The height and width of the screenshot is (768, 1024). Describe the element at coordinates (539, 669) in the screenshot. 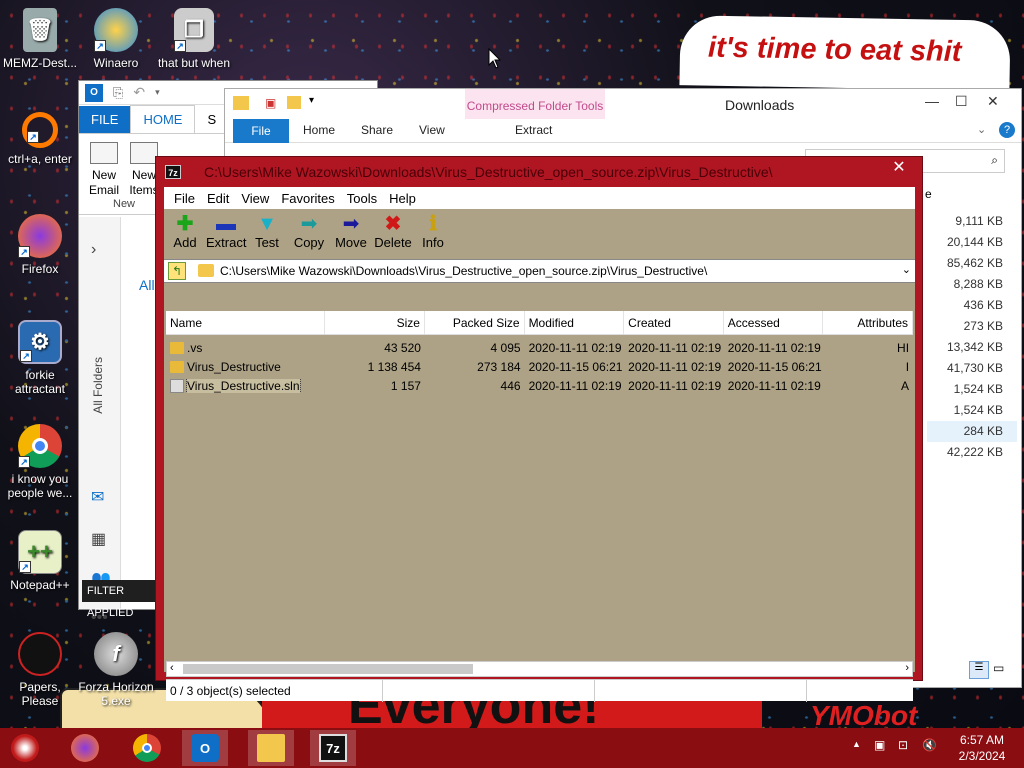

I see `horizontal-scrollbar: ‹ ›` at that location.